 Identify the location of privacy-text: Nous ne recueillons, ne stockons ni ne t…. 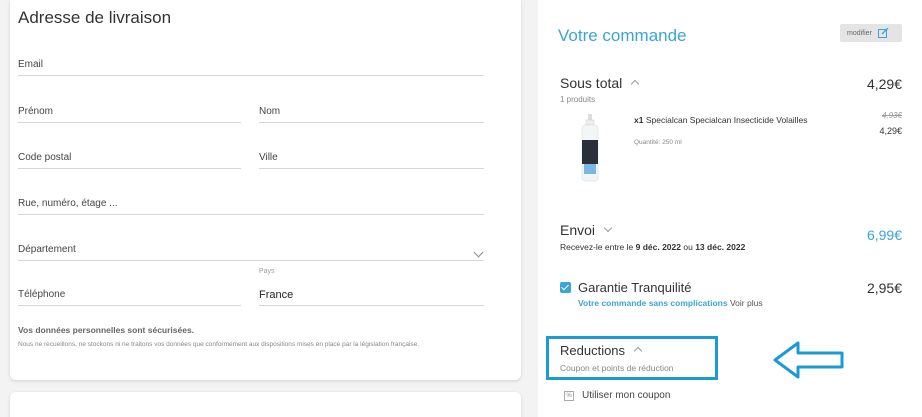
(219, 344).